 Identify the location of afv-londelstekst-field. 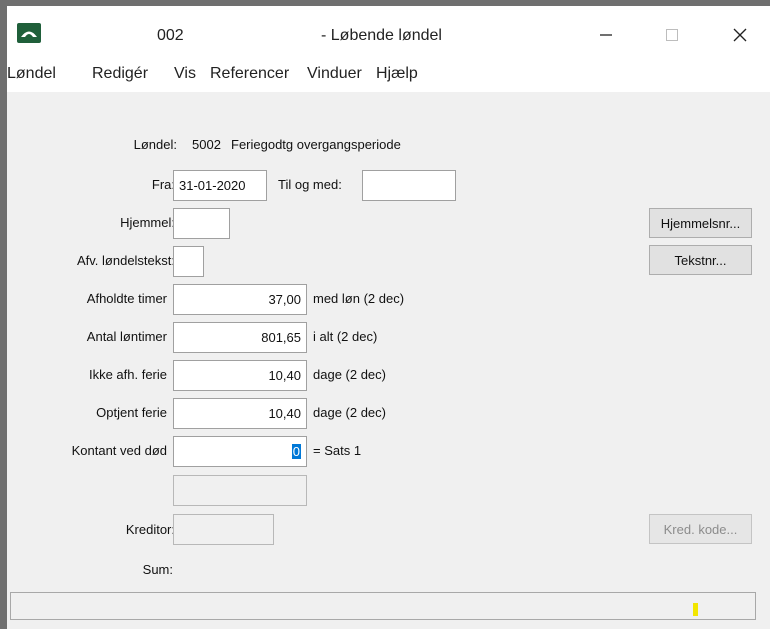
(188, 261).